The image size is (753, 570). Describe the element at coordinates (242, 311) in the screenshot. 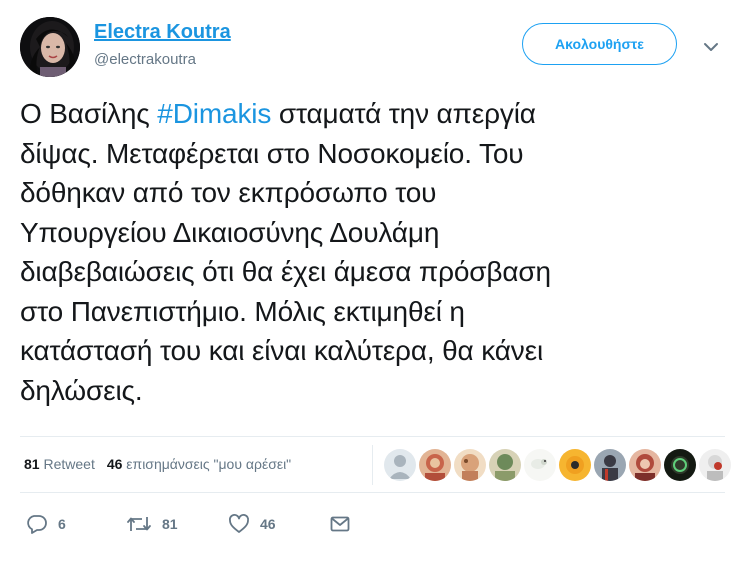

I see `tweet-line: στο Πανεπιστήμιο. Μόλις εκτιμηθεί η` at that location.